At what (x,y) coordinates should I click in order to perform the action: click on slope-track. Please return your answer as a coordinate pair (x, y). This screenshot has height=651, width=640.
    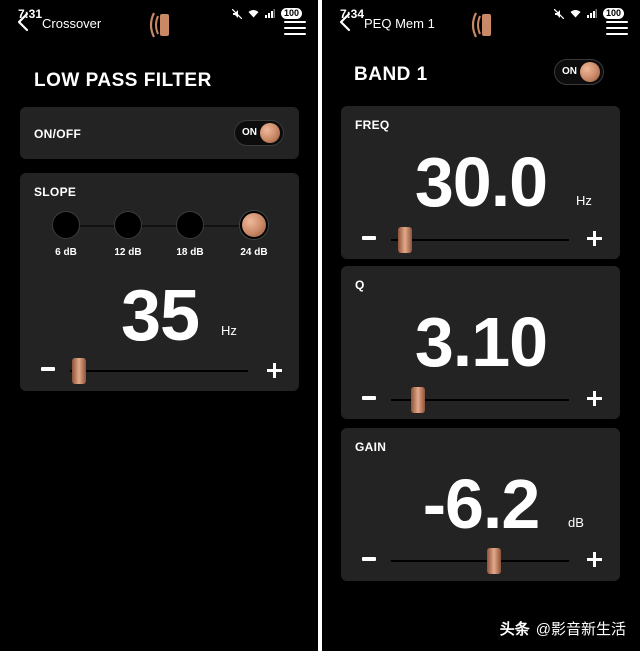
    Looking at the image, I should click on (166, 226).